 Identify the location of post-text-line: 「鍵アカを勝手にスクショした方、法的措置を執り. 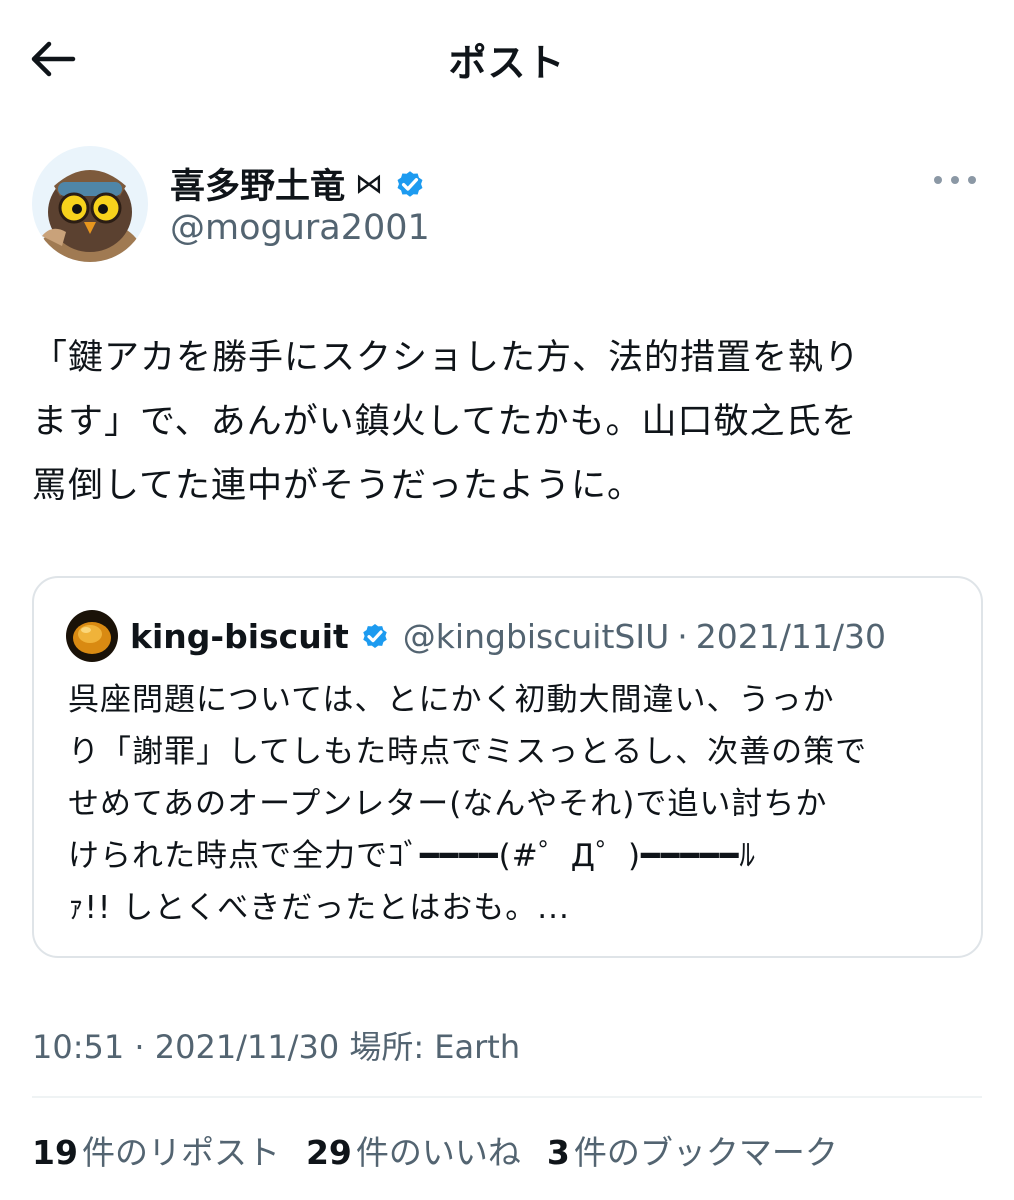
(446, 358).